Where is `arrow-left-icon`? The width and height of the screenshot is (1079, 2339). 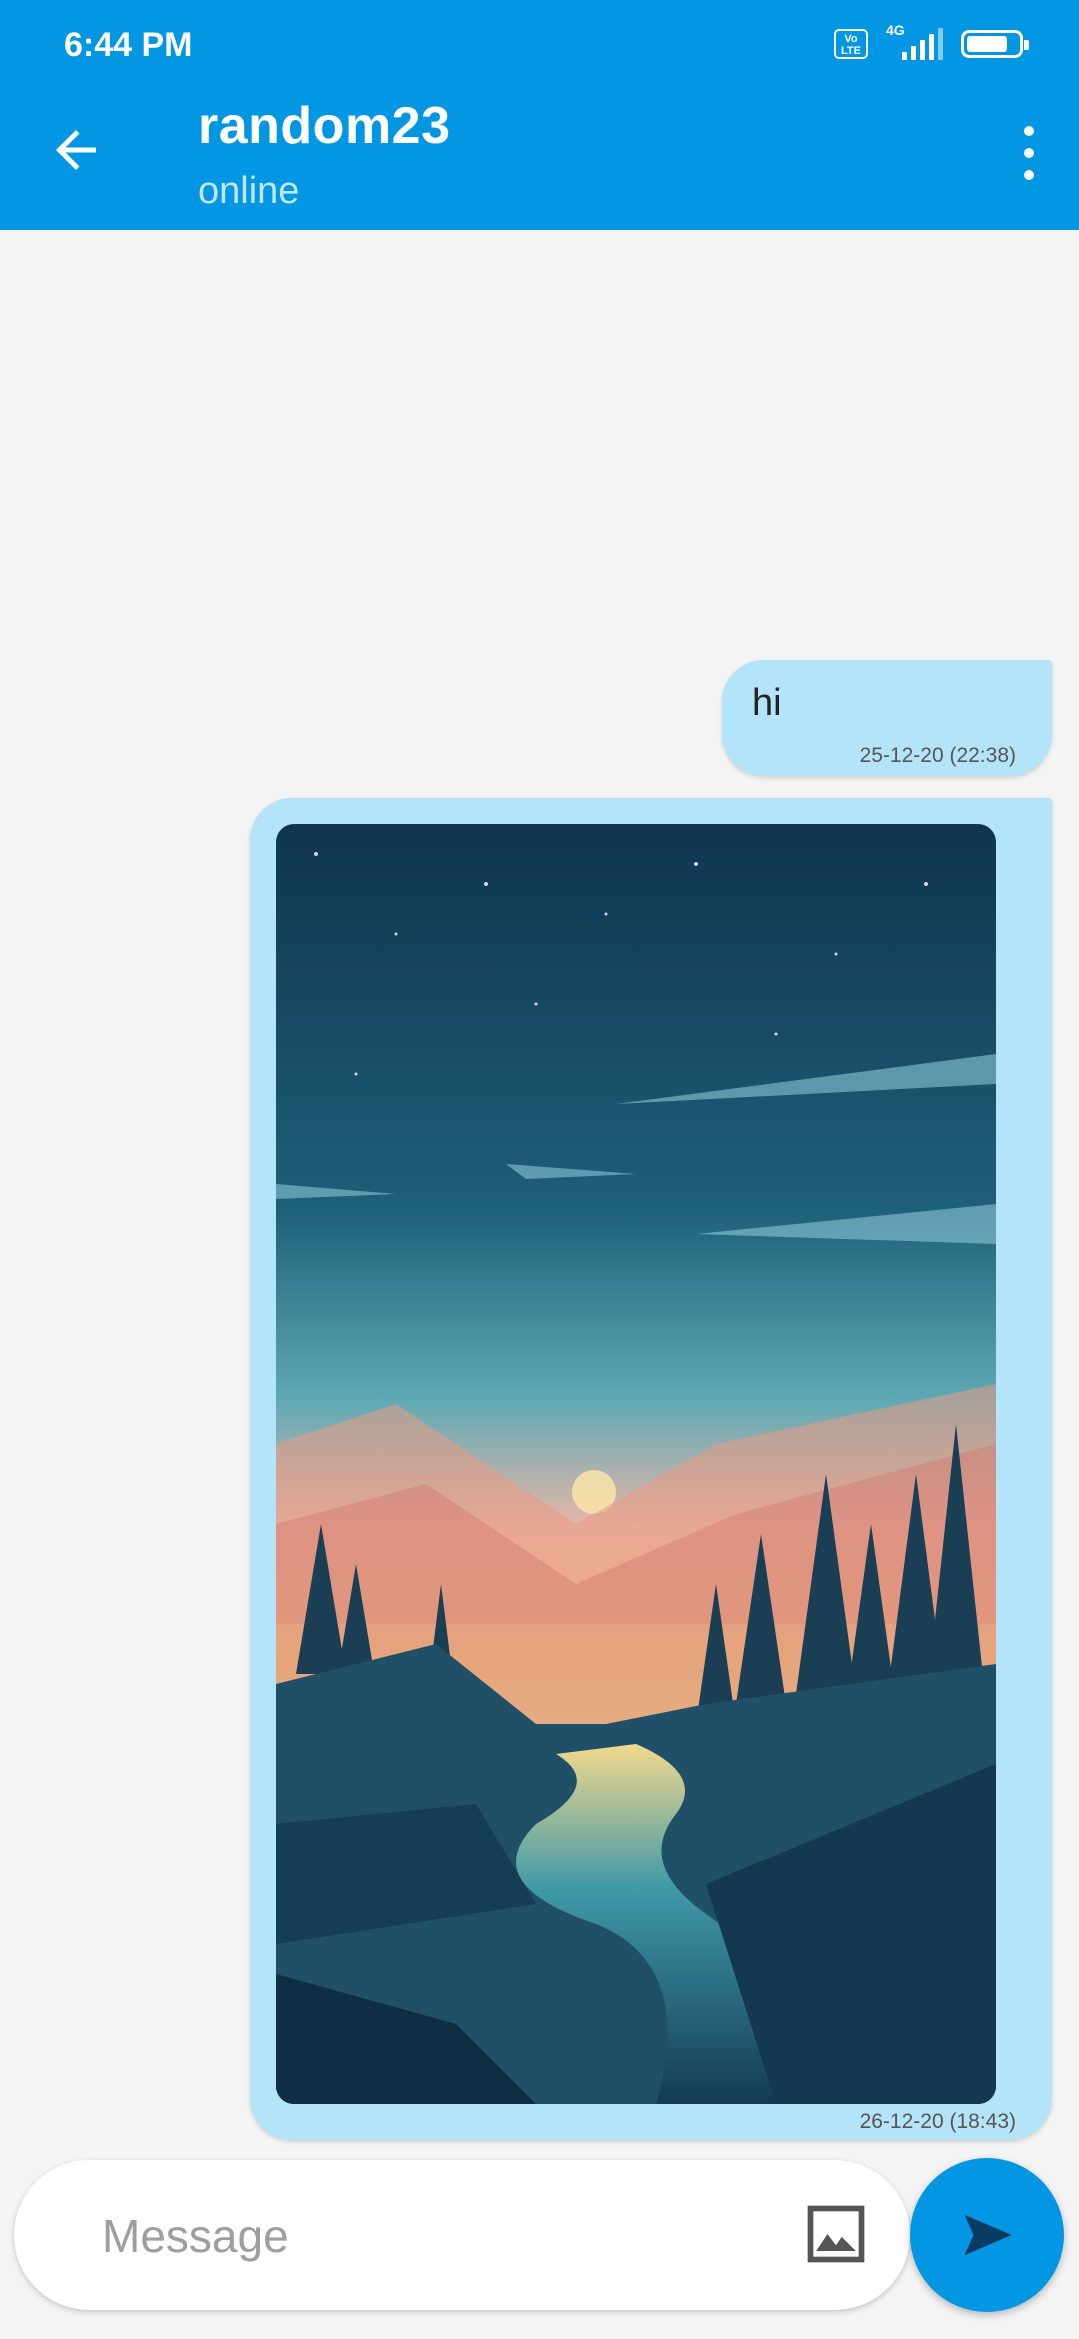 arrow-left-icon is located at coordinates (76, 150).